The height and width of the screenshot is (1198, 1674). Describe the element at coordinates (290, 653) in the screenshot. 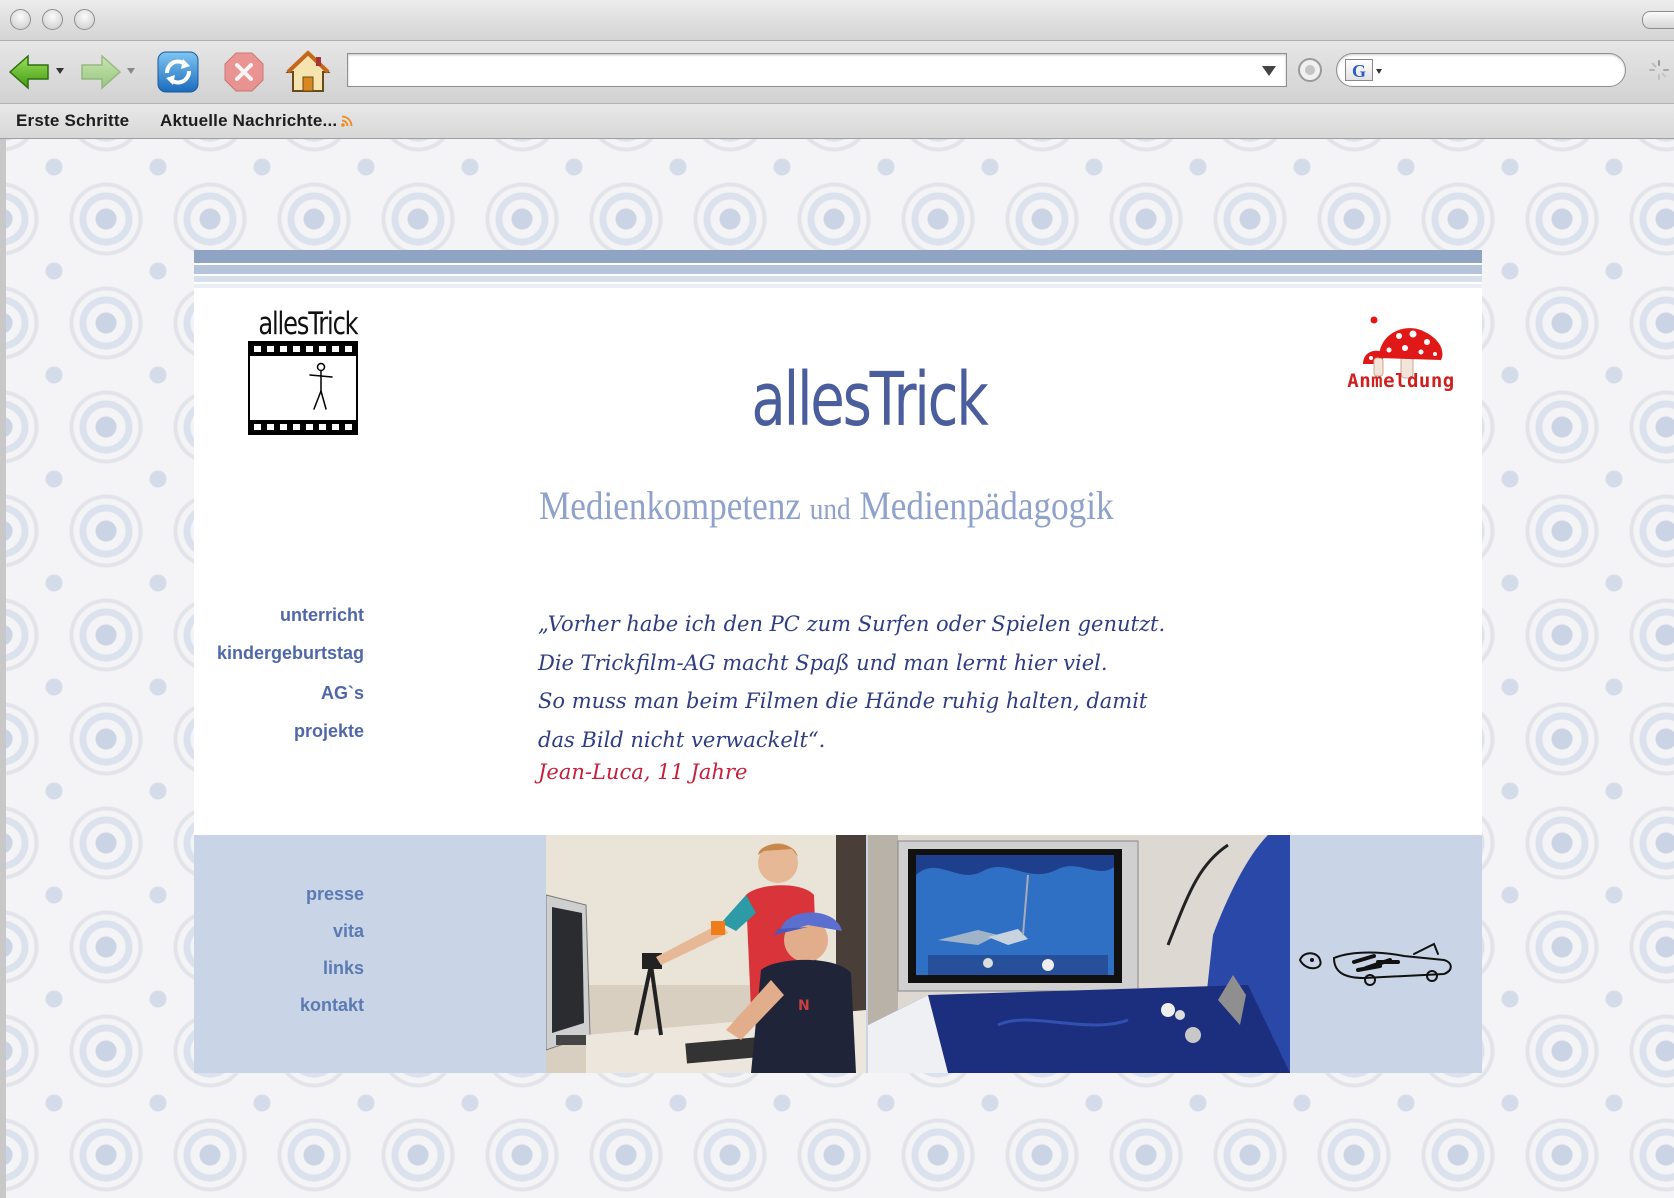

I see `nav-link-kindergeburtstag: kindergeburtstag` at that location.